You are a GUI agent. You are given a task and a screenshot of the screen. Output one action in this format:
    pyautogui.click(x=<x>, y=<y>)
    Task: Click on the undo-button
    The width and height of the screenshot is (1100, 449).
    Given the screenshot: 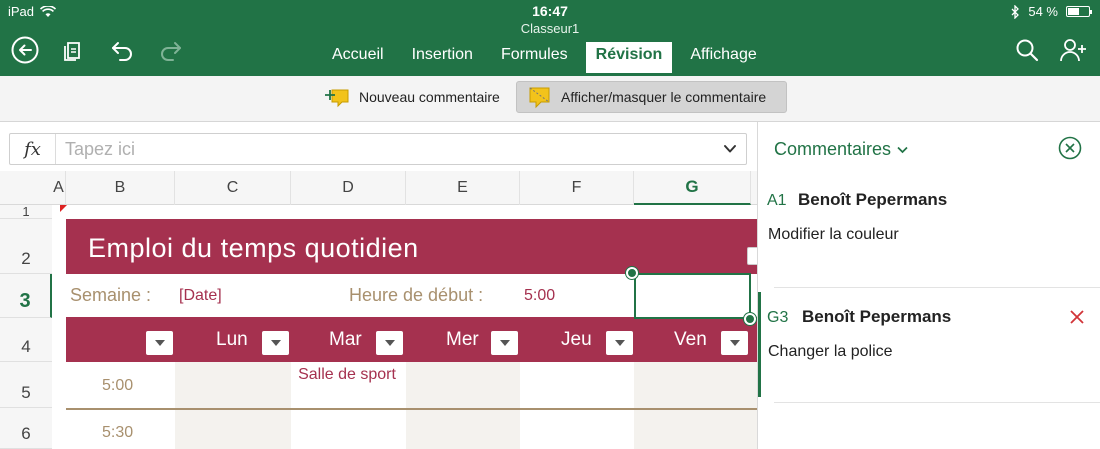 What is the action you would take?
    pyautogui.click(x=122, y=50)
    